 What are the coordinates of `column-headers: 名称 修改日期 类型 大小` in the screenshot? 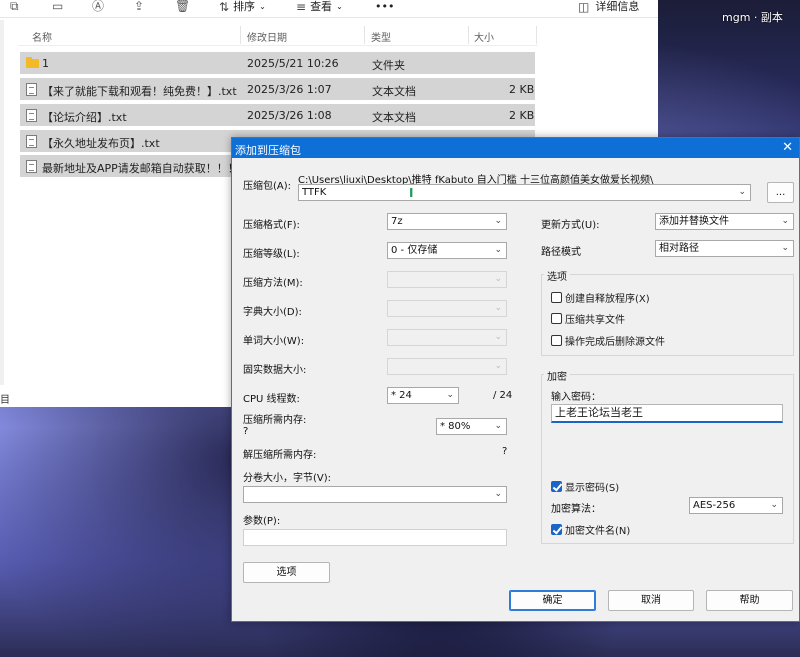 It's located at (278, 35).